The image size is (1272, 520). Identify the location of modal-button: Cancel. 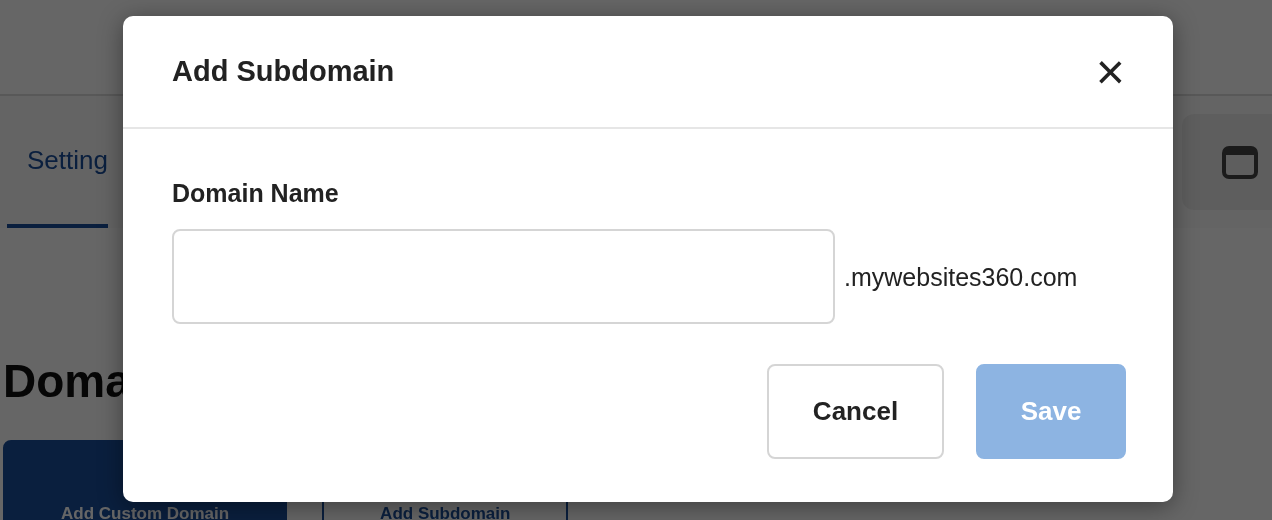
(855, 411).